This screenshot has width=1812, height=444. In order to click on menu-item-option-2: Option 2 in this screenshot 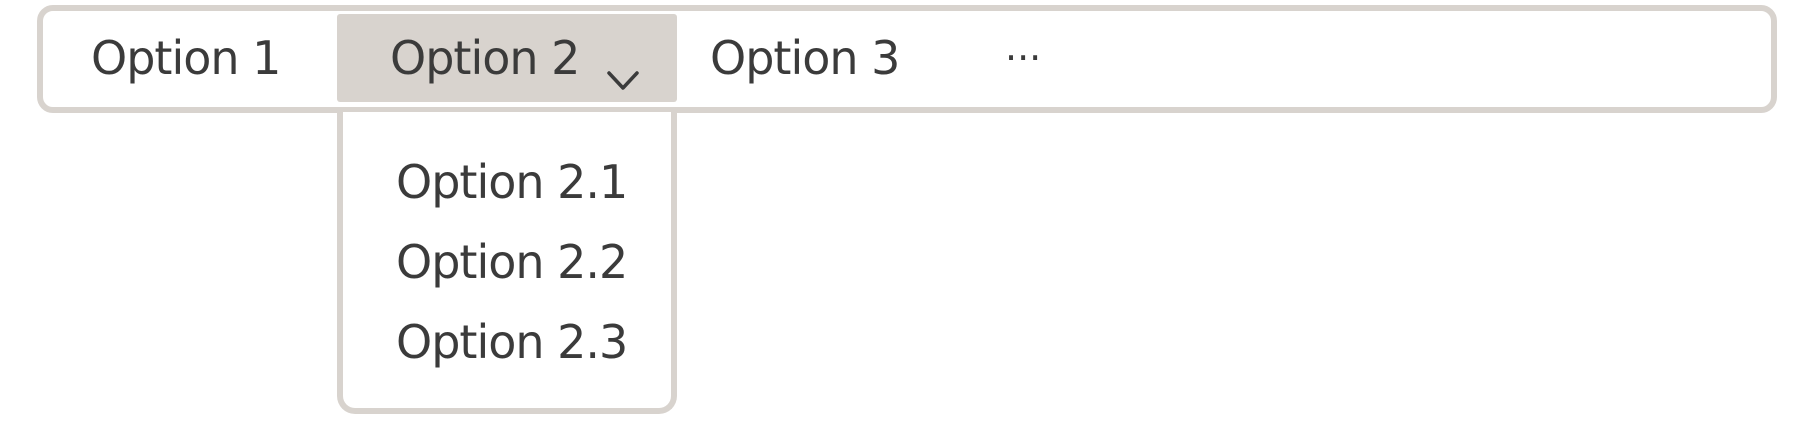, I will do `click(507, 58)`.